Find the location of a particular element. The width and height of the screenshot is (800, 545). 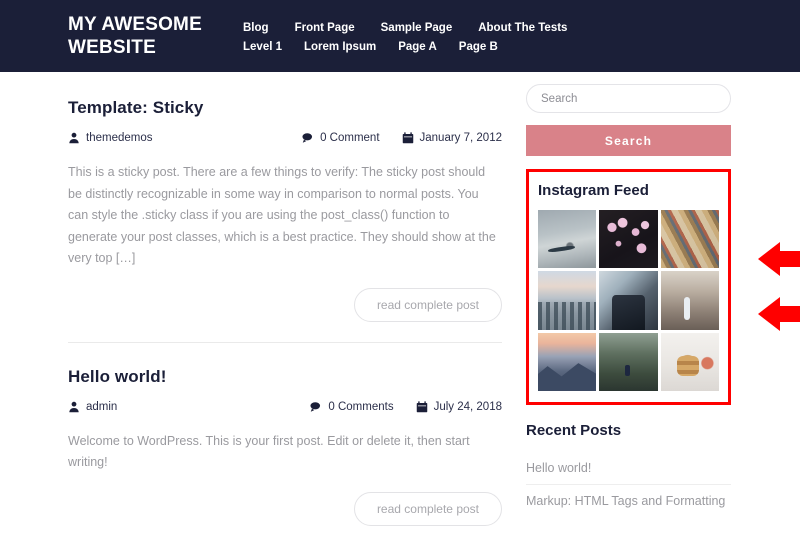

post-comments: 0 Comment is located at coordinates (341, 138).